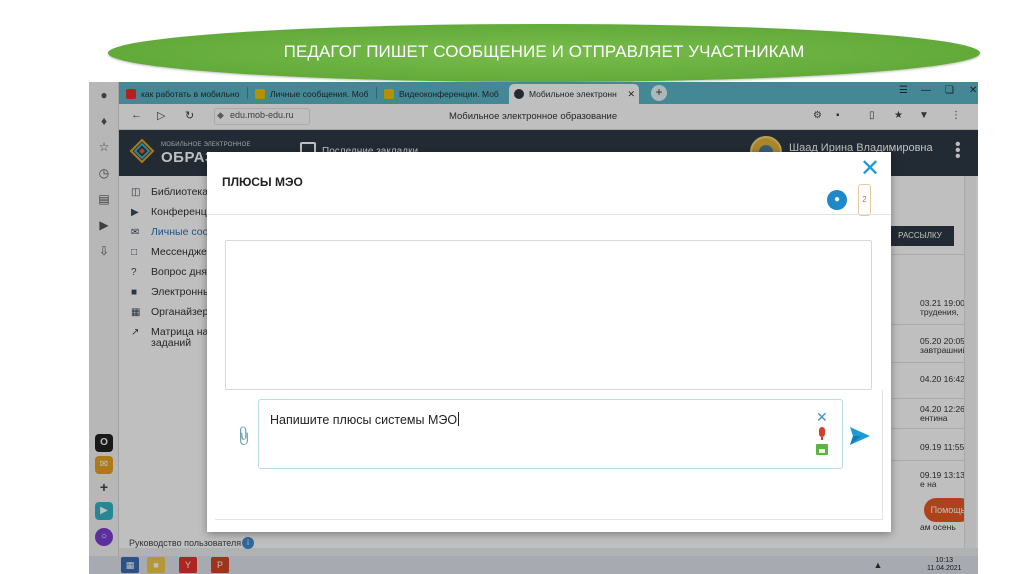 This screenshot has height=574, width=1024. I want to click on clear-icon: ✕, so click(822, 417).